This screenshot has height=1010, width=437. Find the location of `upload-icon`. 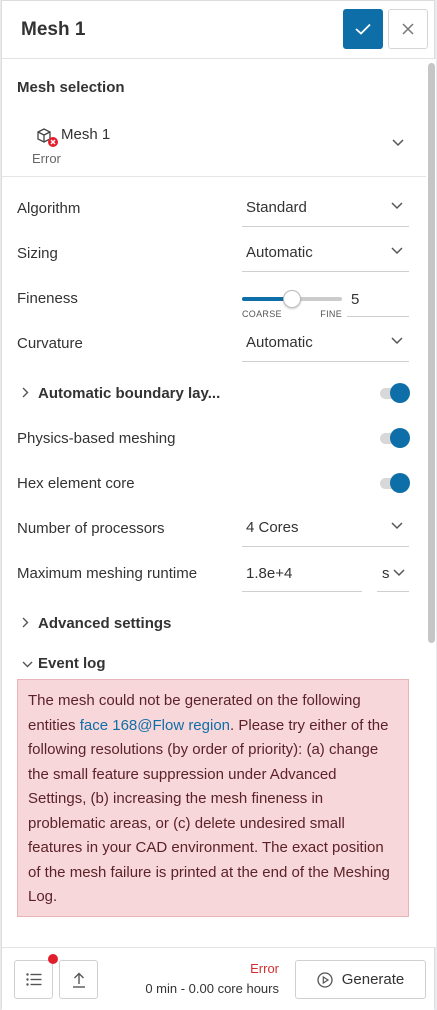

upload-icon is located at coordinates (78, 980).